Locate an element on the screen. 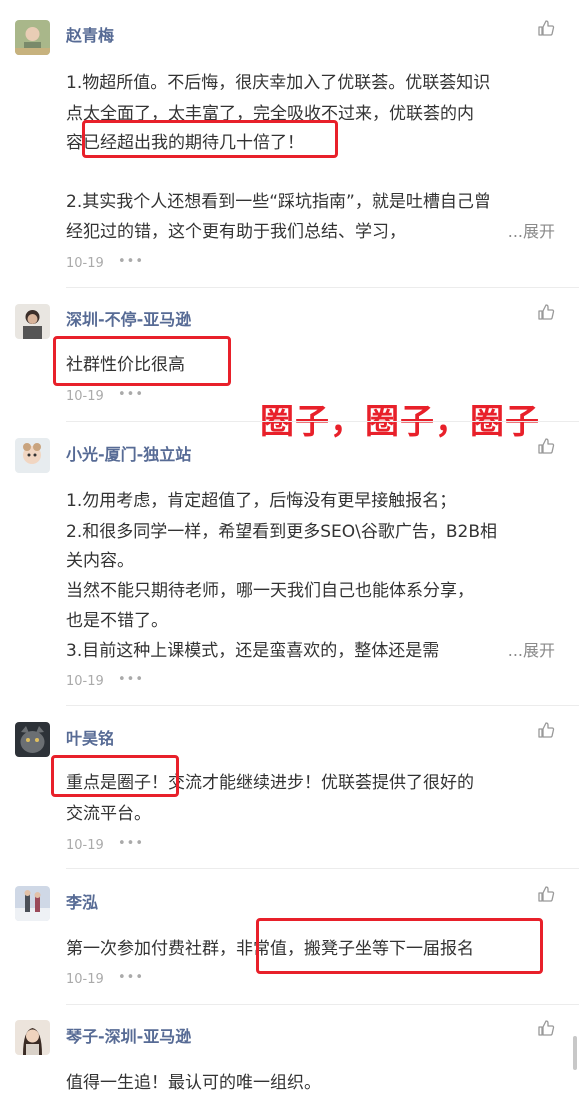  comment-text-line: 关内容。 is located at coordinates (100, 561).